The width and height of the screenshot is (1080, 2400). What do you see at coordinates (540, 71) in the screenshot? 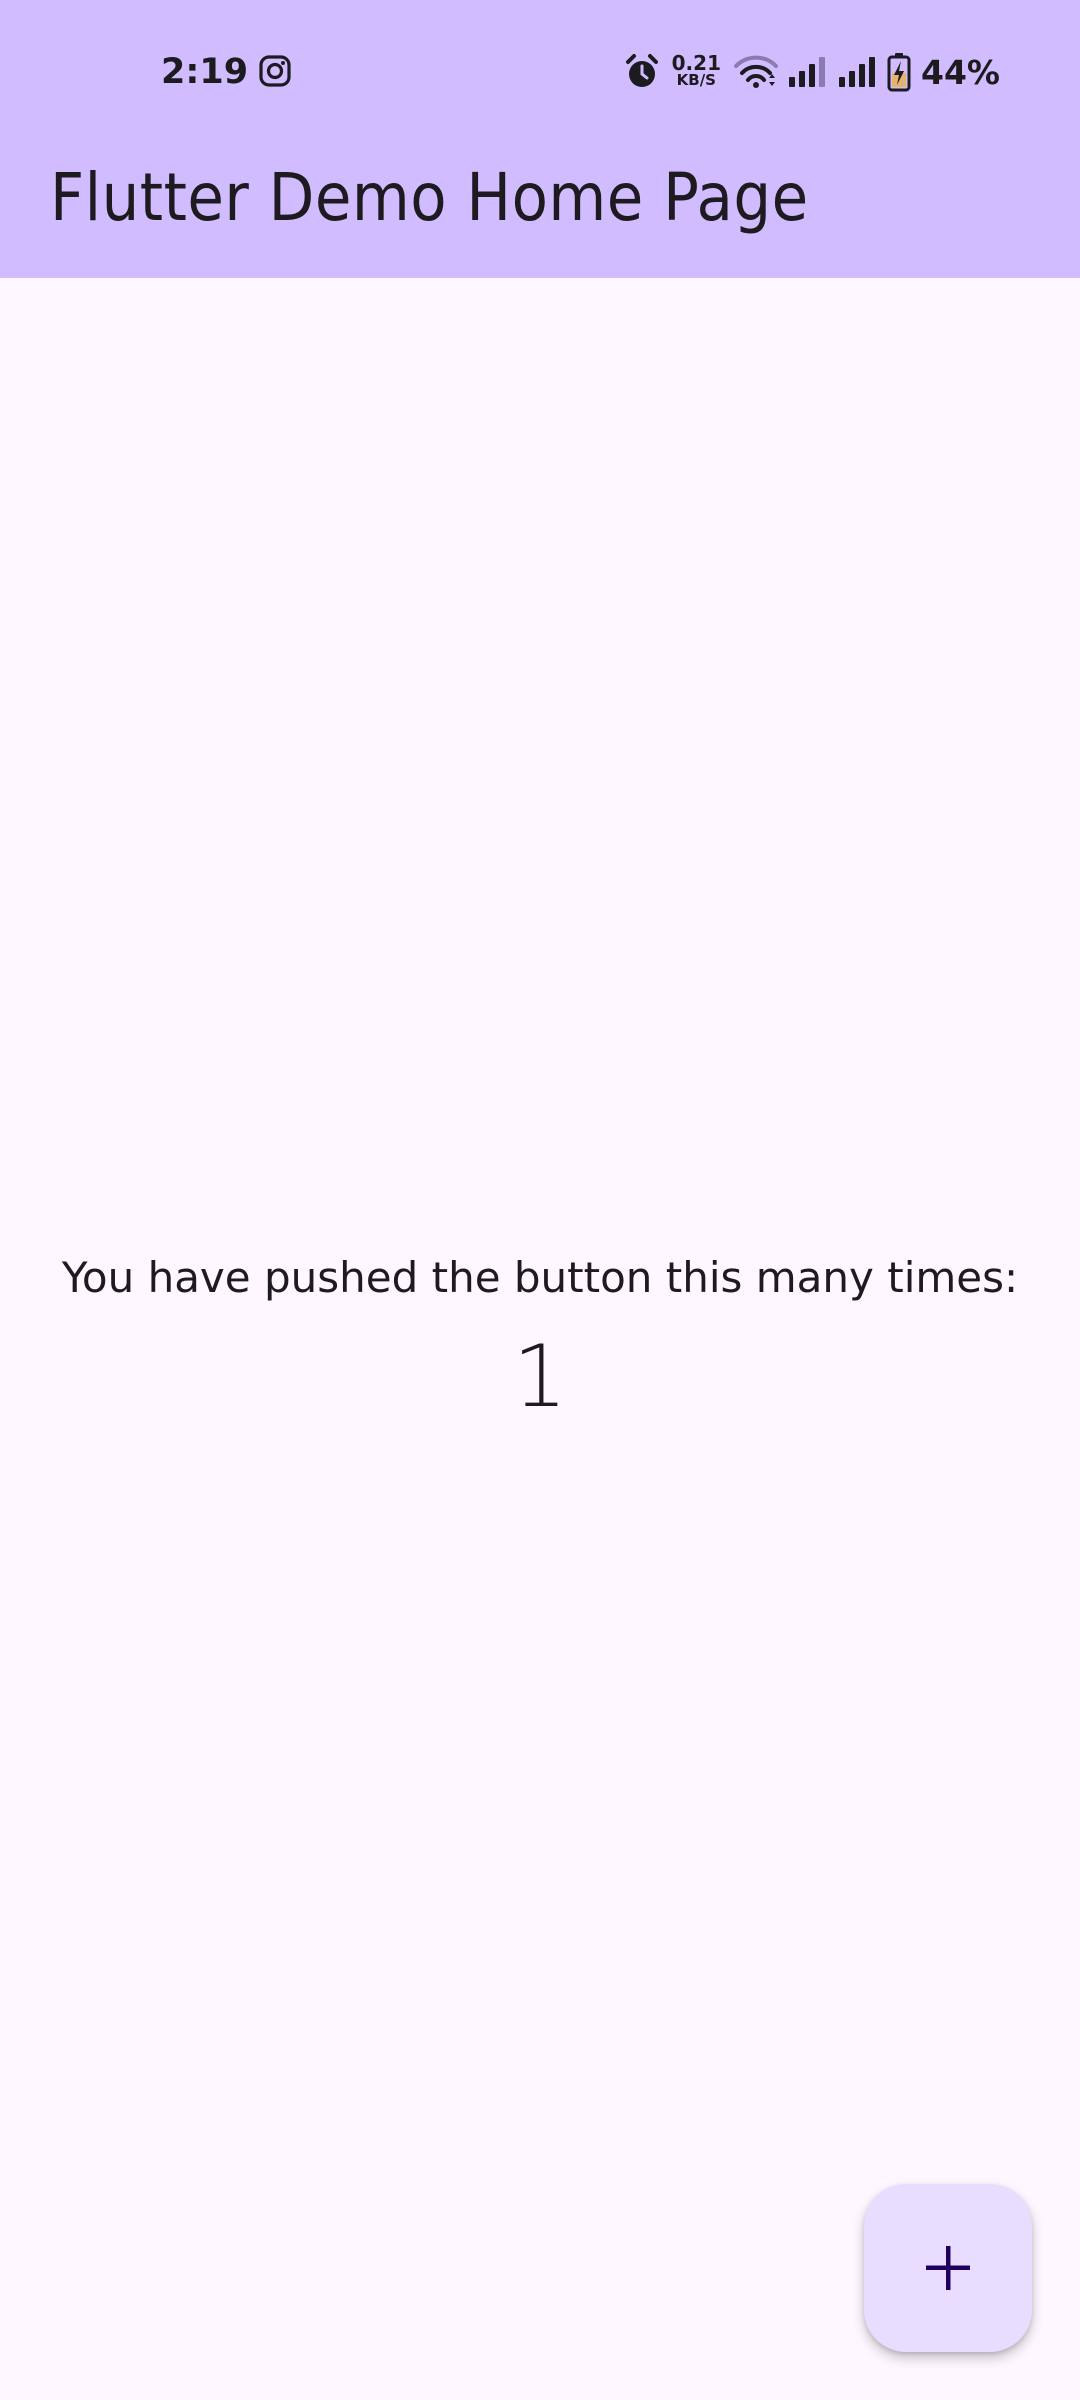
I see `status-bar: 2:19 0.21 KB/S 44%` at bounding box center [540, 71].